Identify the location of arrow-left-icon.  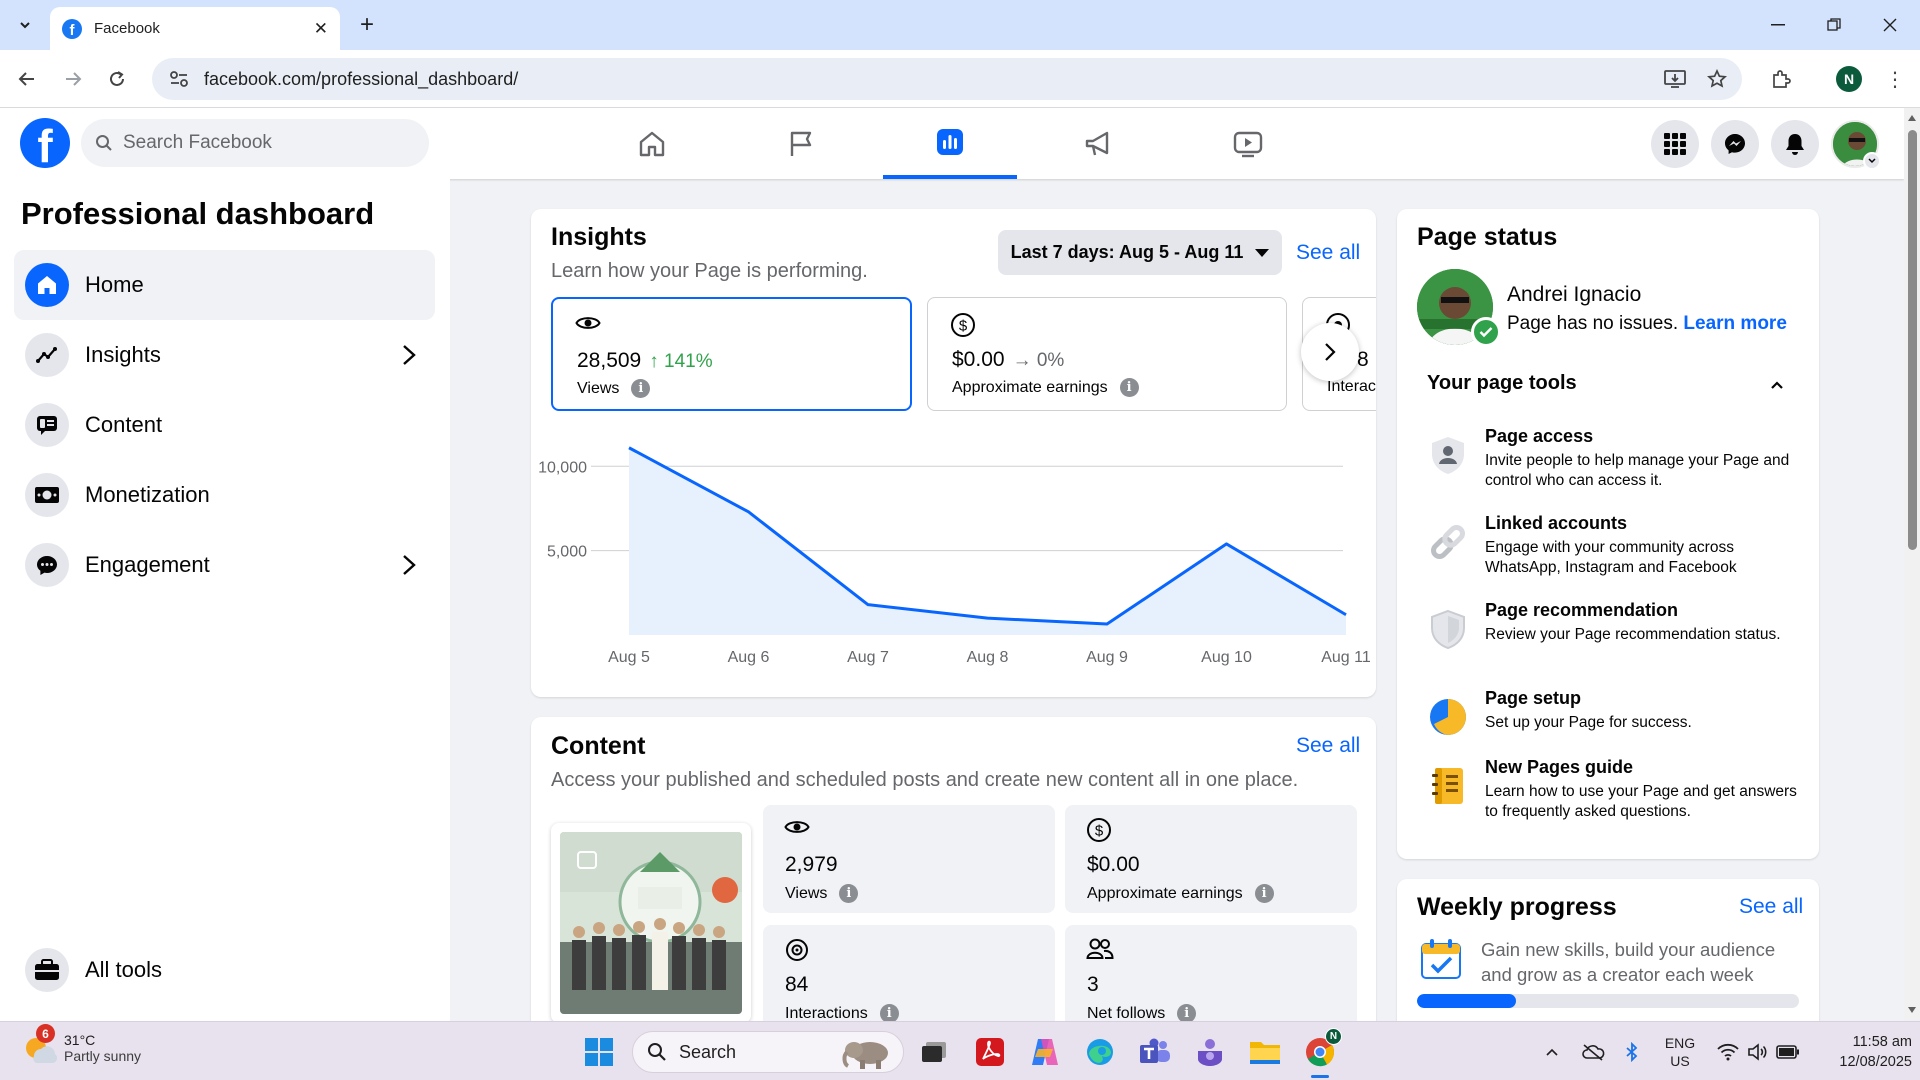
(26, 79).